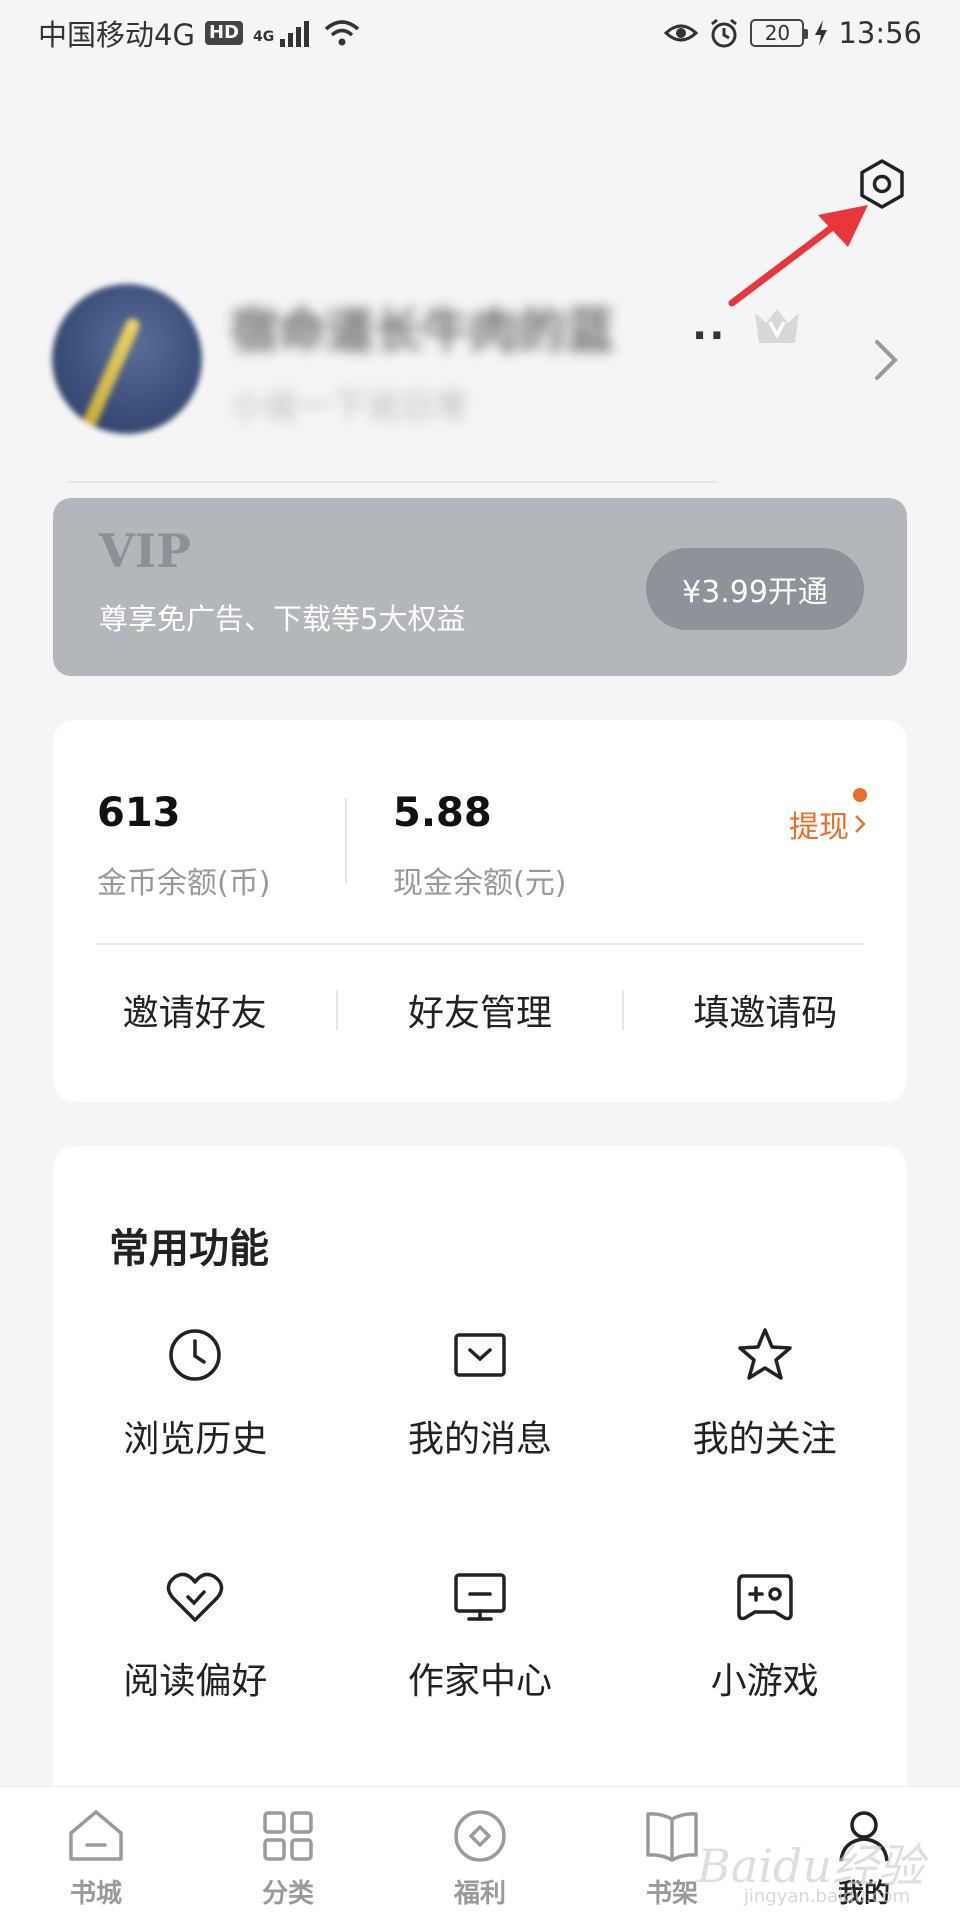 This screenshot has height=1920, width=960. I want to click on enter-invite-code-button: 填邀请码, so click(765, 1010).